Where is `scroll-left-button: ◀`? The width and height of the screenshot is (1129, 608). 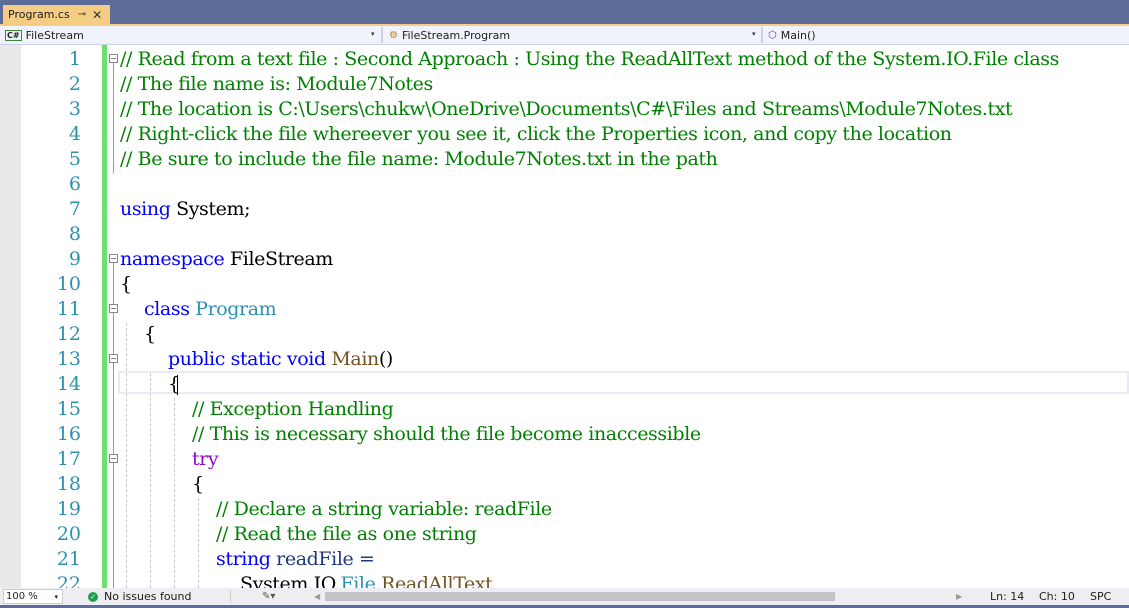
scroll-left-button: ◀ is located at coordinates (317, 596).